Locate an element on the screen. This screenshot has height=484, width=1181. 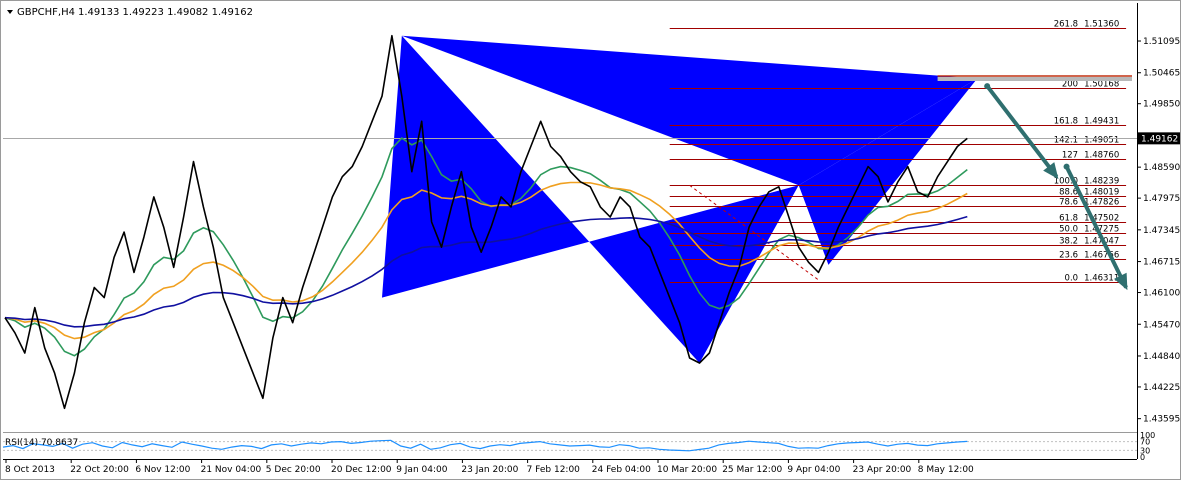
fib-ratio-label: 50.0 is located at coordinates (1068, 230).